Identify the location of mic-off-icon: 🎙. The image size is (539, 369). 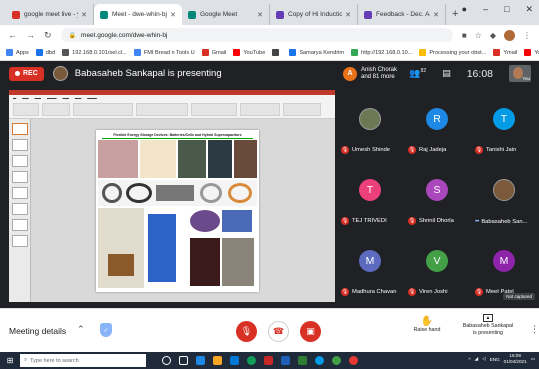
(246, 331).